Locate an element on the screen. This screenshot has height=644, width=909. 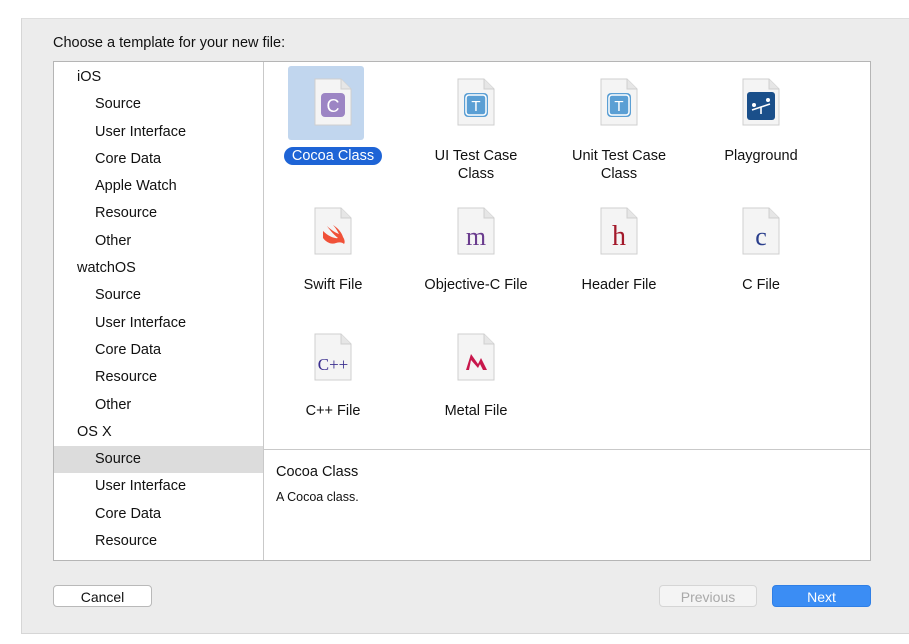
template-description: Cocoa Class A Cocoa class. is located at coordinates (567, 505).